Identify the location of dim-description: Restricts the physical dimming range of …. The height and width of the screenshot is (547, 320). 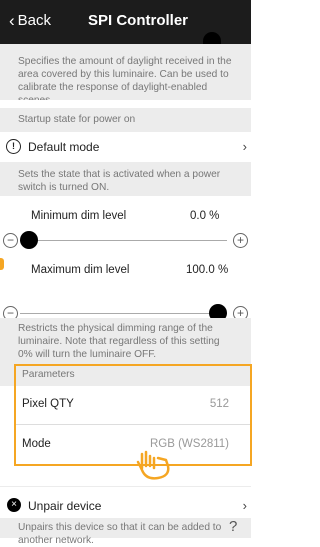
(125, 341).